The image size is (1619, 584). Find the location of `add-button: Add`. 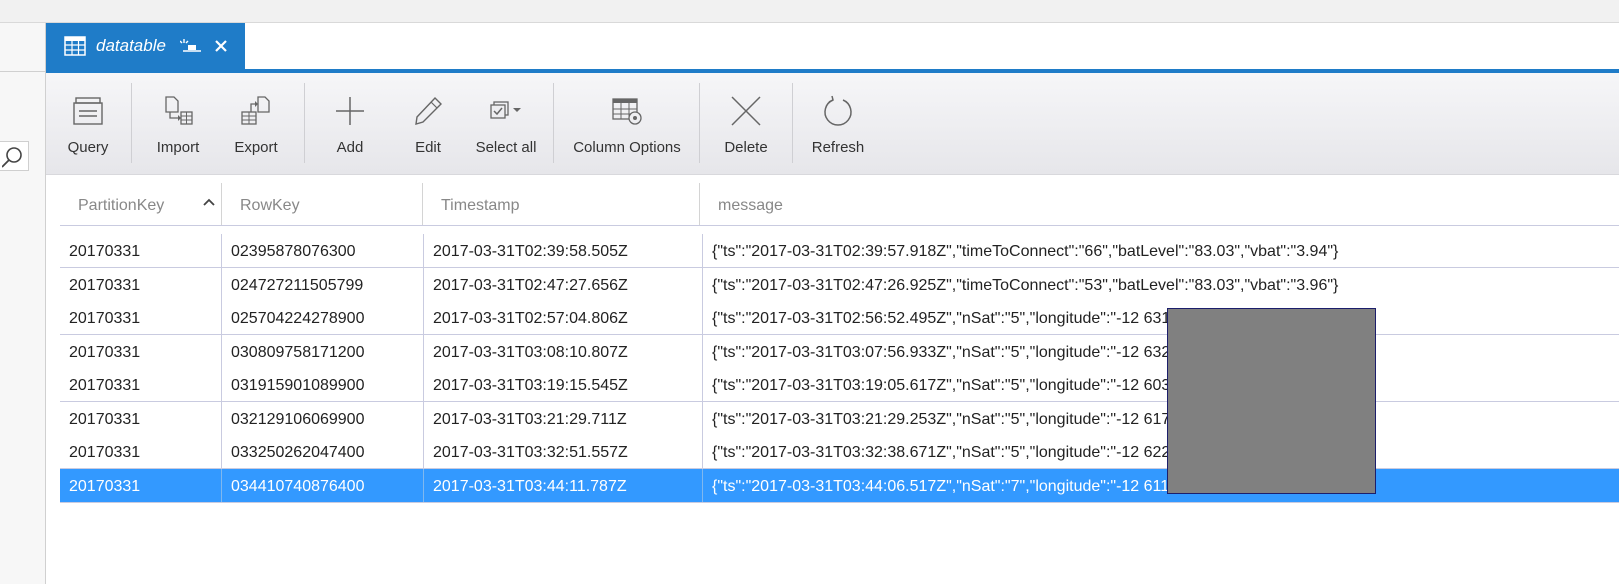

add-button: Add is located at coordinates (350, 123).